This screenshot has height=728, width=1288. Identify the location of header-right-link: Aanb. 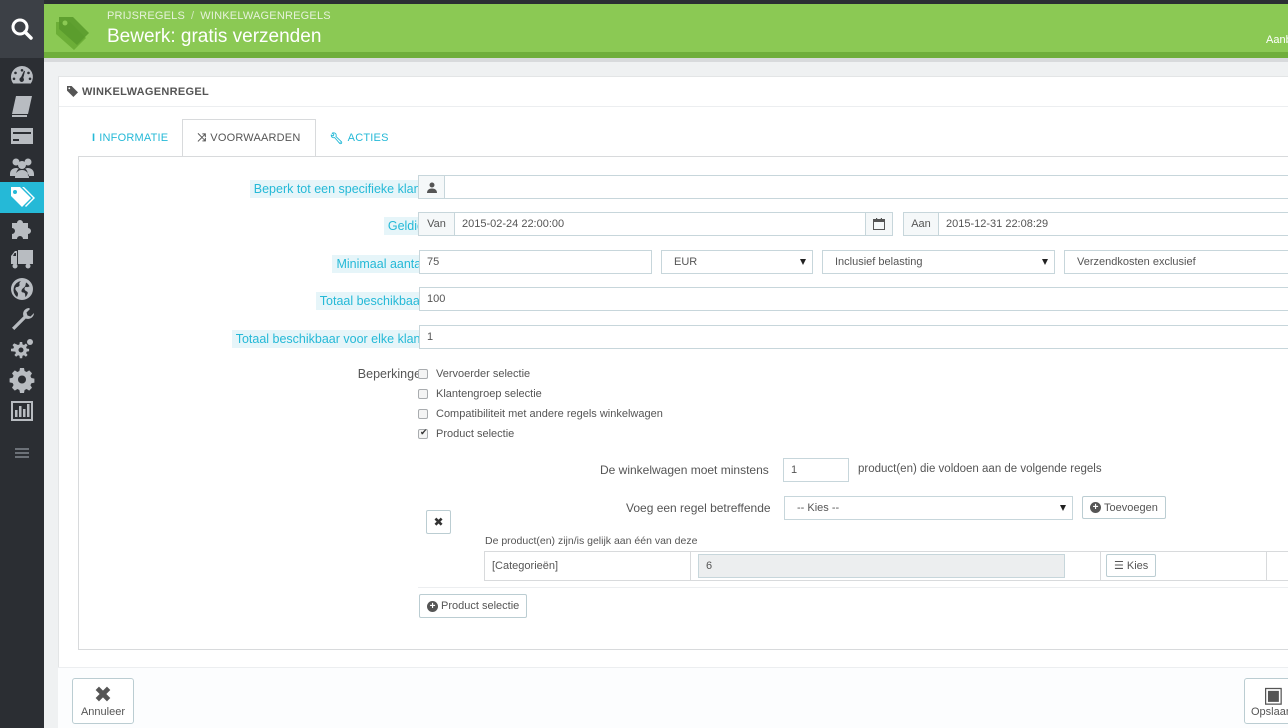
(1277, 40).